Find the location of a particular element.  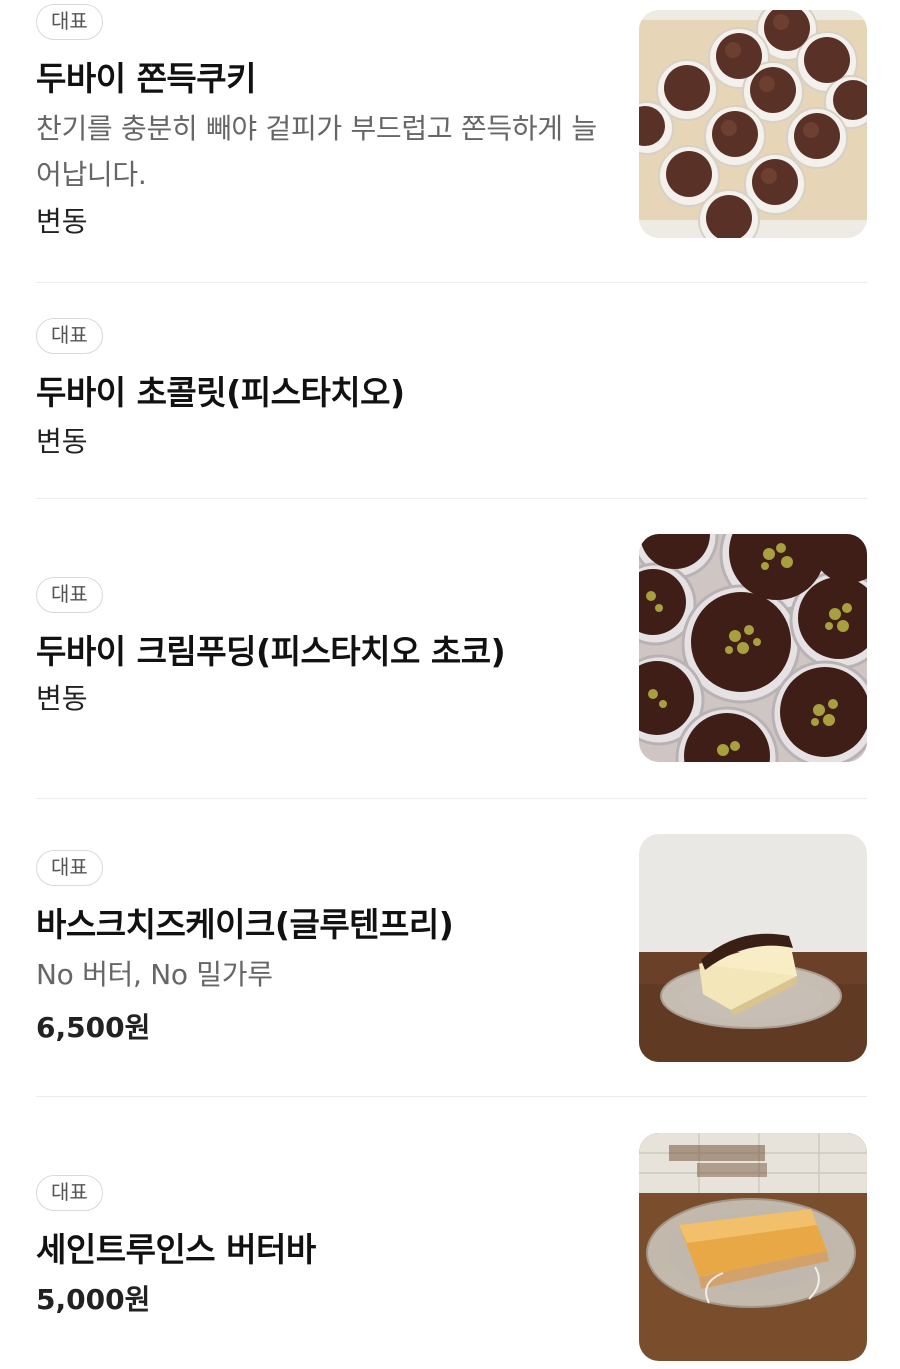

menu-item-price: 6,500원 is located at coordinates (93, 1027).